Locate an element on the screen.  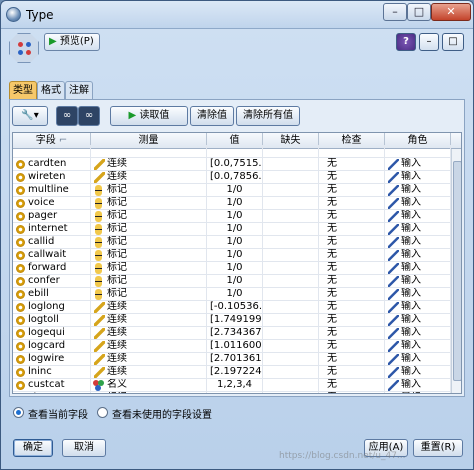
clear-all-values-button: 清除所有值 is located at coordinates (268, 116).